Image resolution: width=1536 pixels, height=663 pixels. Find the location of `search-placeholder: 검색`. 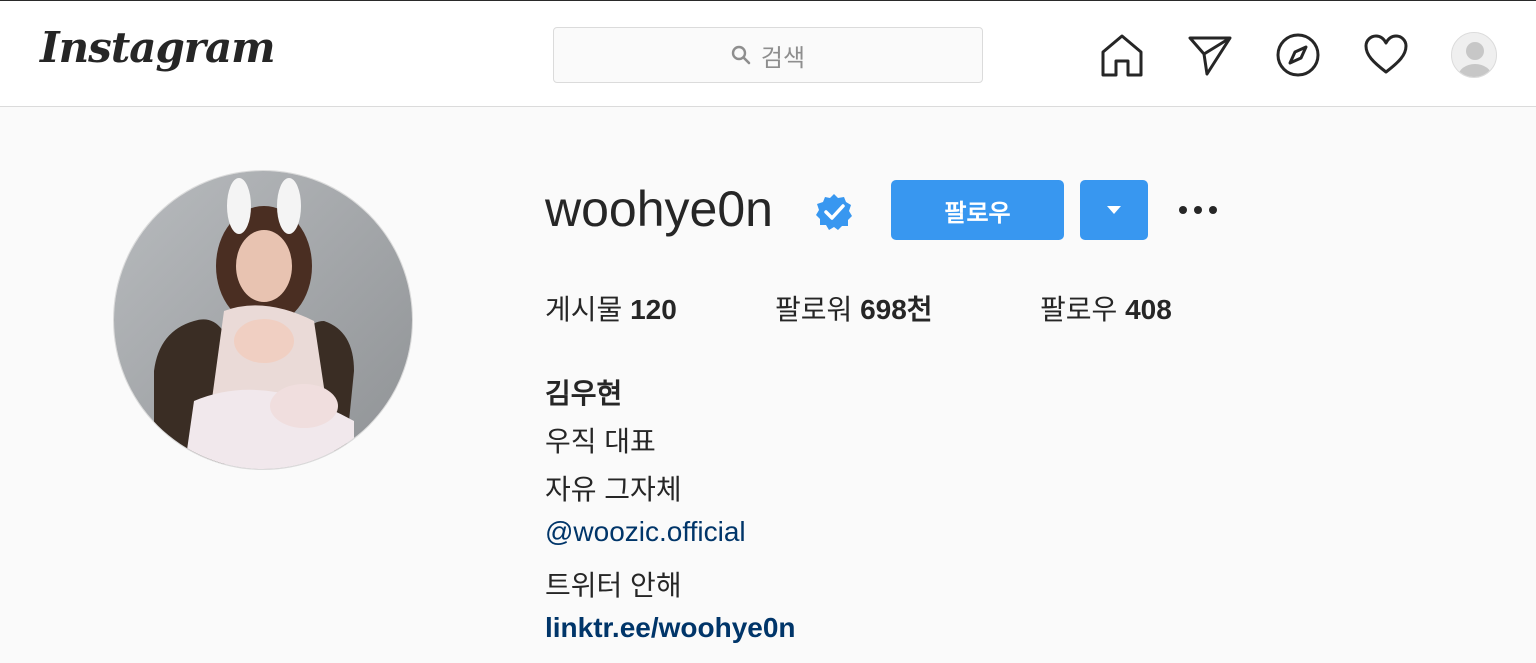

search-placeholder: 검색 is located at coordinates (783, 57).